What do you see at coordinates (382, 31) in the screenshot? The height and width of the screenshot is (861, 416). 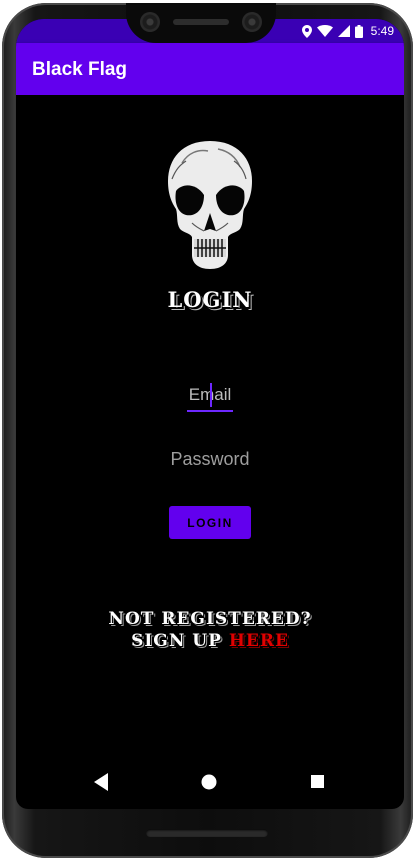 I see `status-time: 5:49` at bounding box center [382, 31].